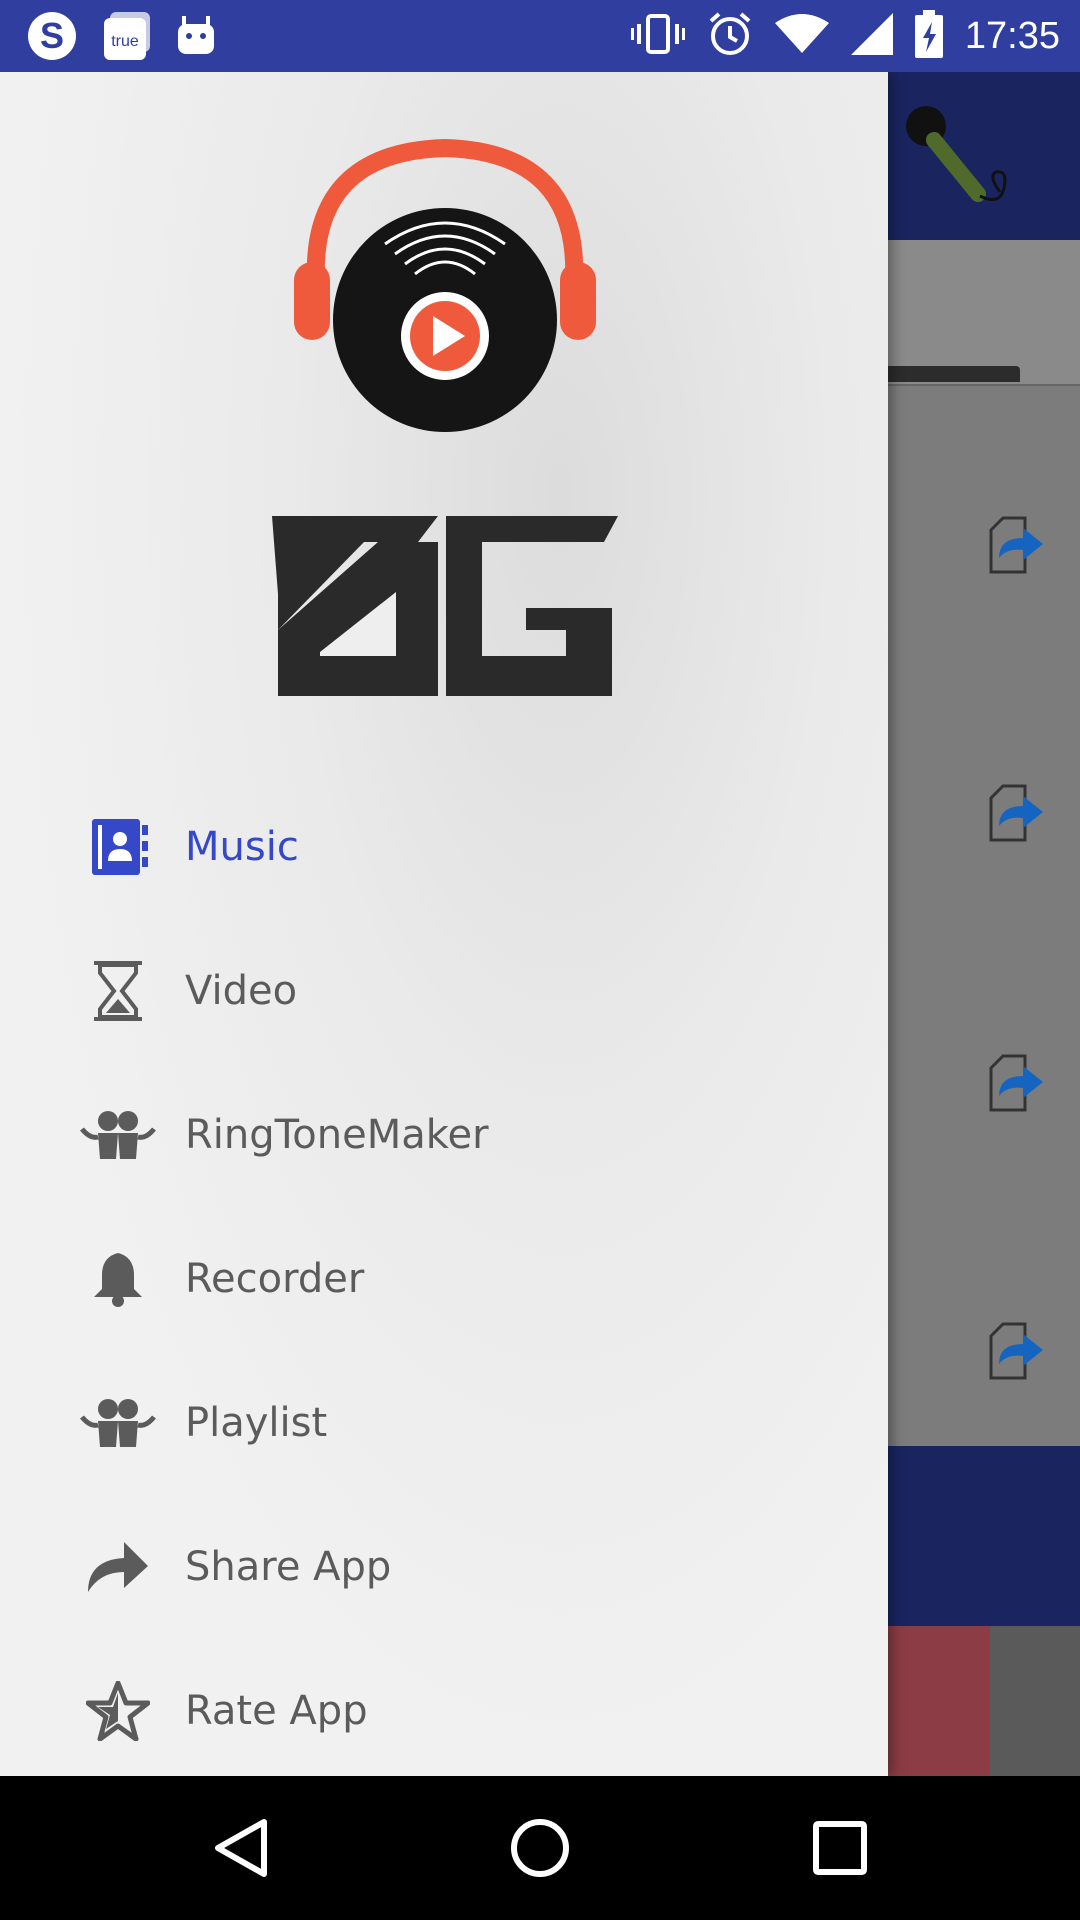 Image resolution: width=1080 pixels, height=1920 pixels. Describe the element at coordinates (276, 1711) in the screenshot. I see `menu-item-label: Rate App` at that location.